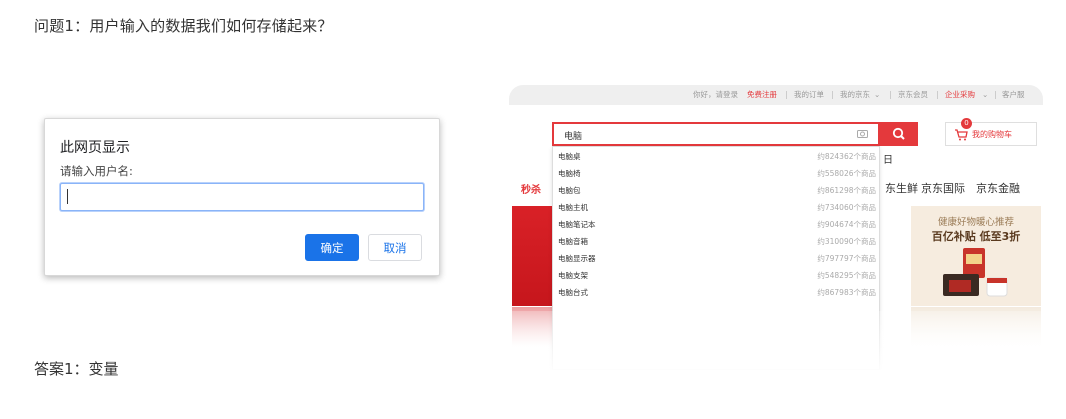 The width and height of the screenshot is (1066, 419). Describe the element at coordinates (573, 137) in the screenshot. I see `search-query: 电脑` at that location.